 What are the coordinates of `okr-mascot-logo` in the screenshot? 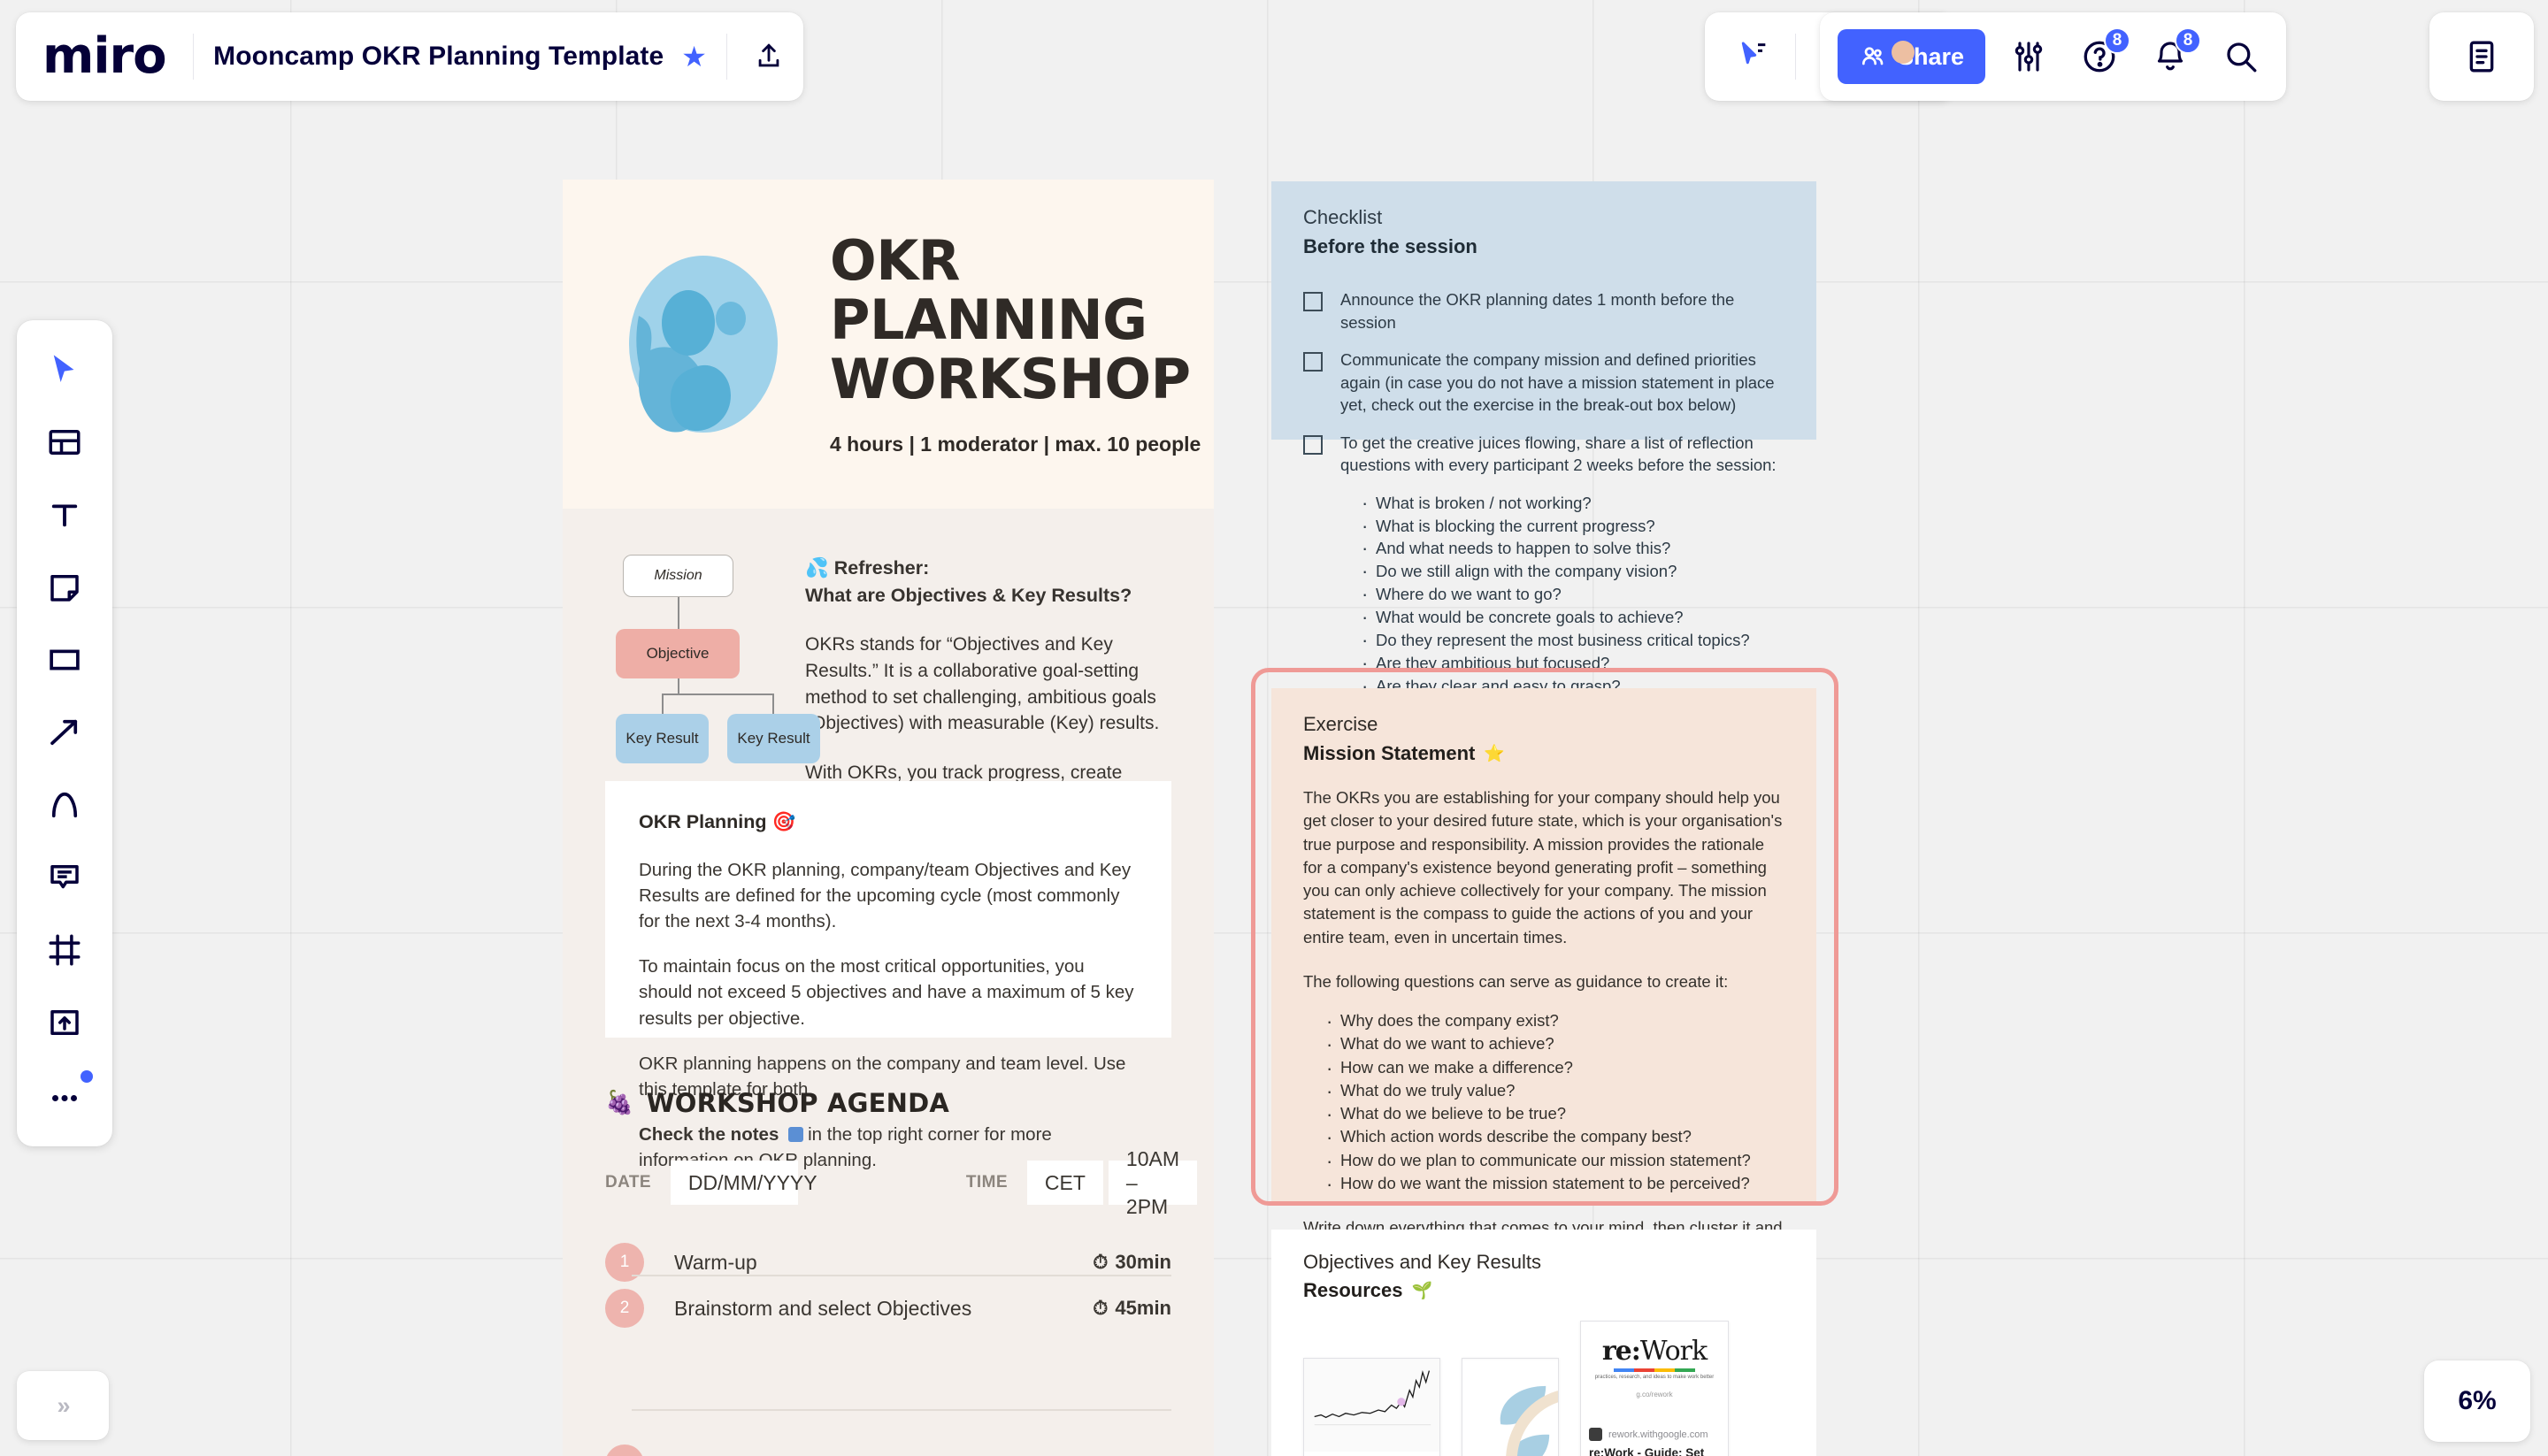 It's located at (704, 344).